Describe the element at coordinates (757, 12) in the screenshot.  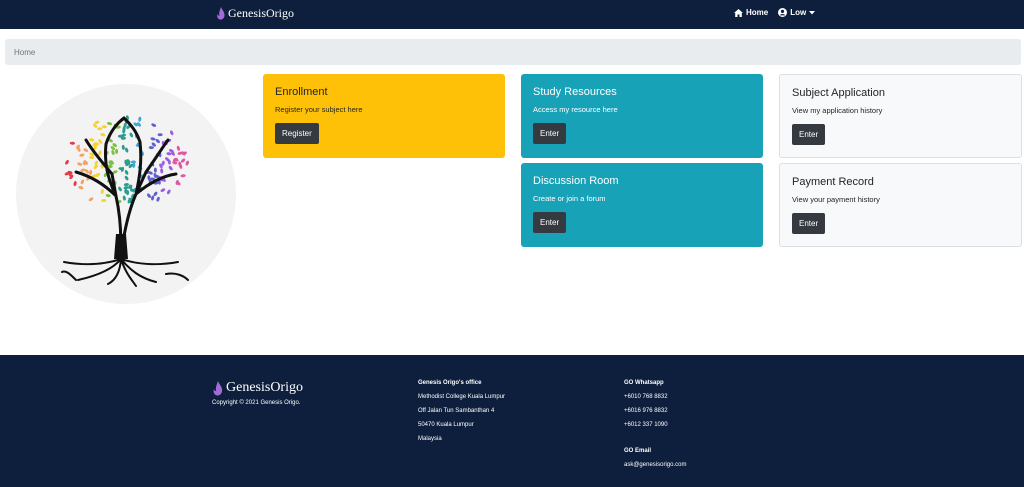
I see `nav-home-label: Home` at that location.